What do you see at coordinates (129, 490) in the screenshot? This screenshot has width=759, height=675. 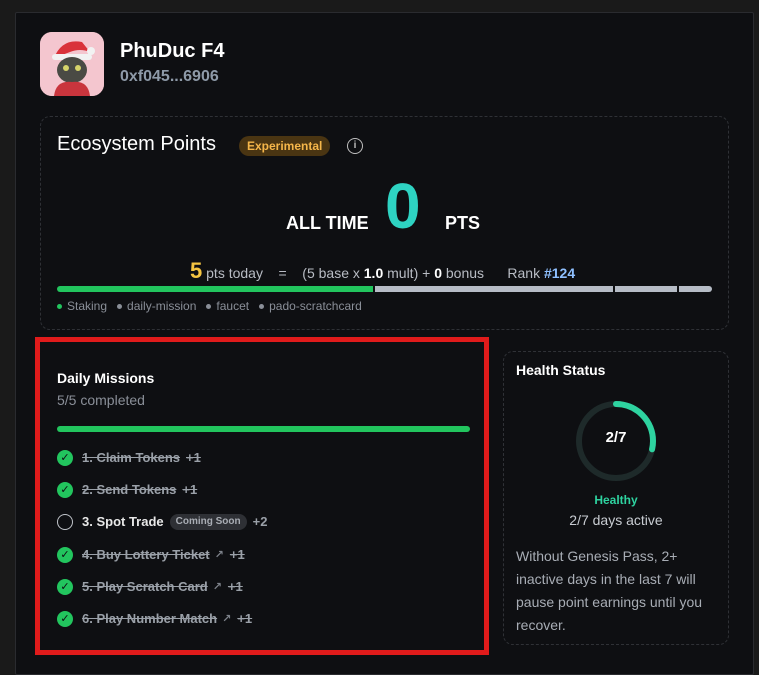 I see `mission-label: 2. Send Tokens` at bounding box center [129, 490].